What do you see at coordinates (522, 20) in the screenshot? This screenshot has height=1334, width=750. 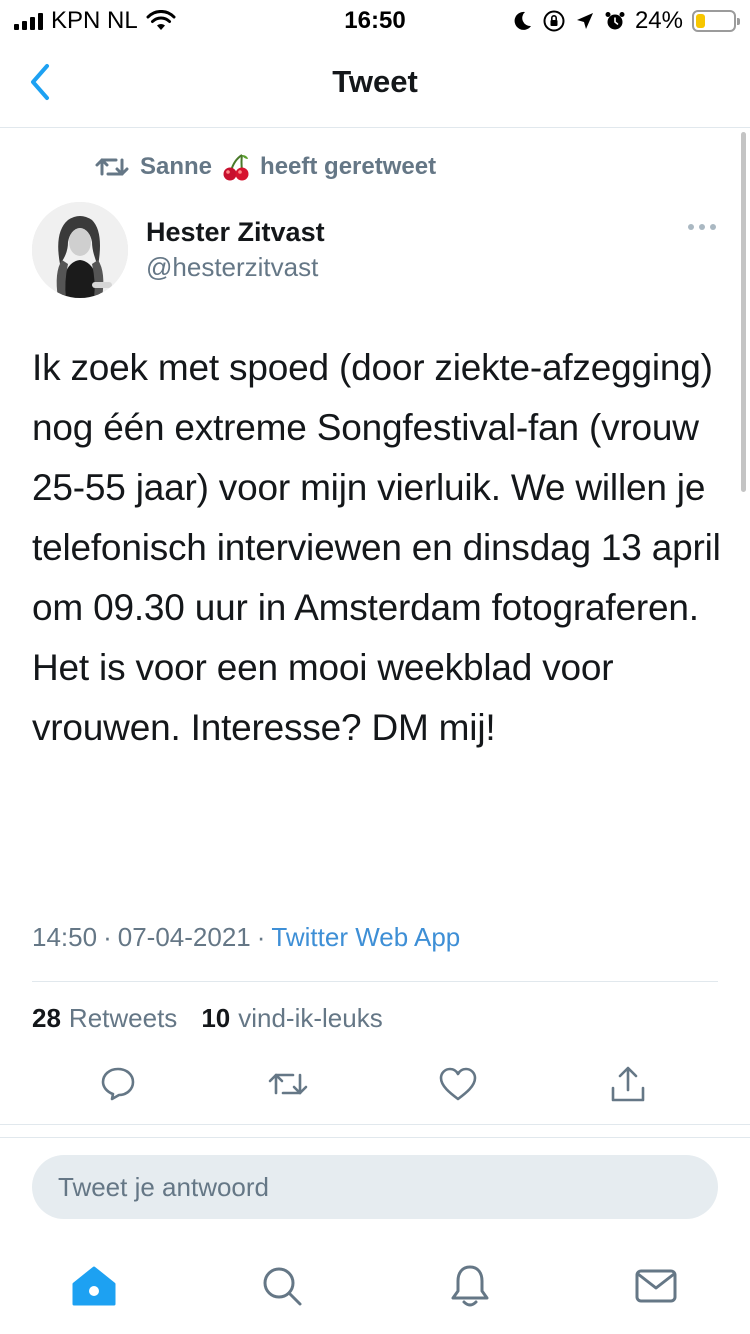 I see `moon-icon` at bounding box center [522, 20].